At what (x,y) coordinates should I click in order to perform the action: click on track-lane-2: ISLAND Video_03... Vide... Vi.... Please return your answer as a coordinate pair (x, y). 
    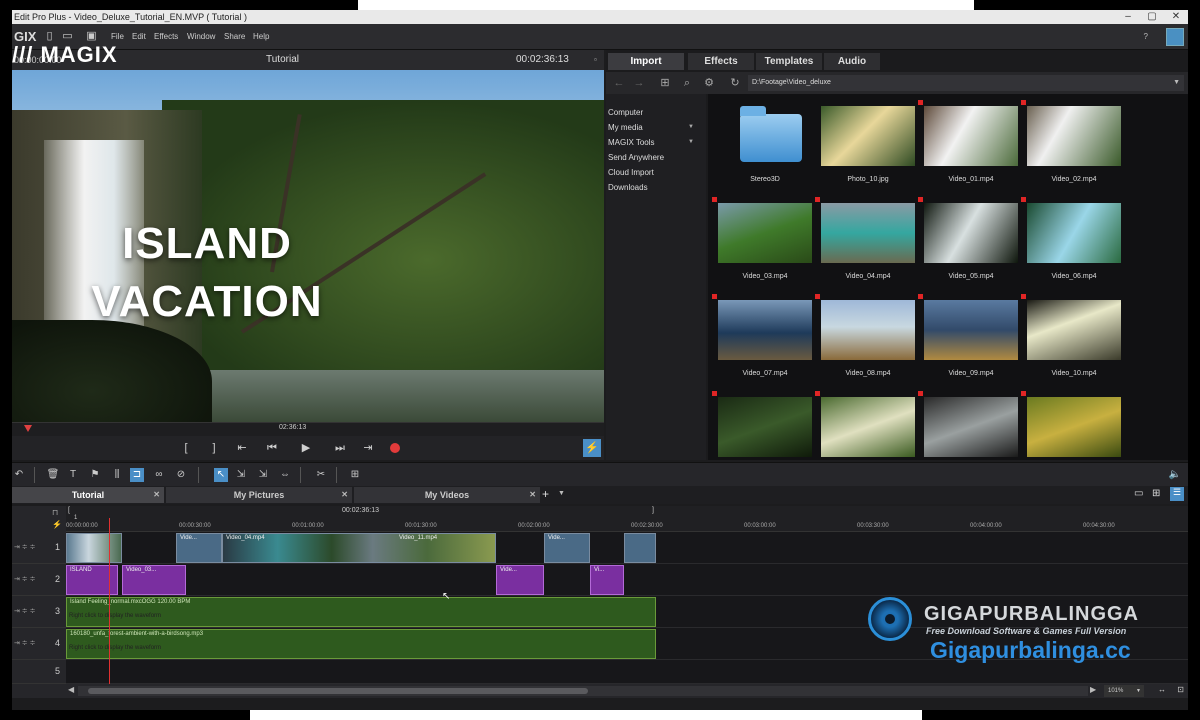
    Looking at the image, I should click on (627, 580).